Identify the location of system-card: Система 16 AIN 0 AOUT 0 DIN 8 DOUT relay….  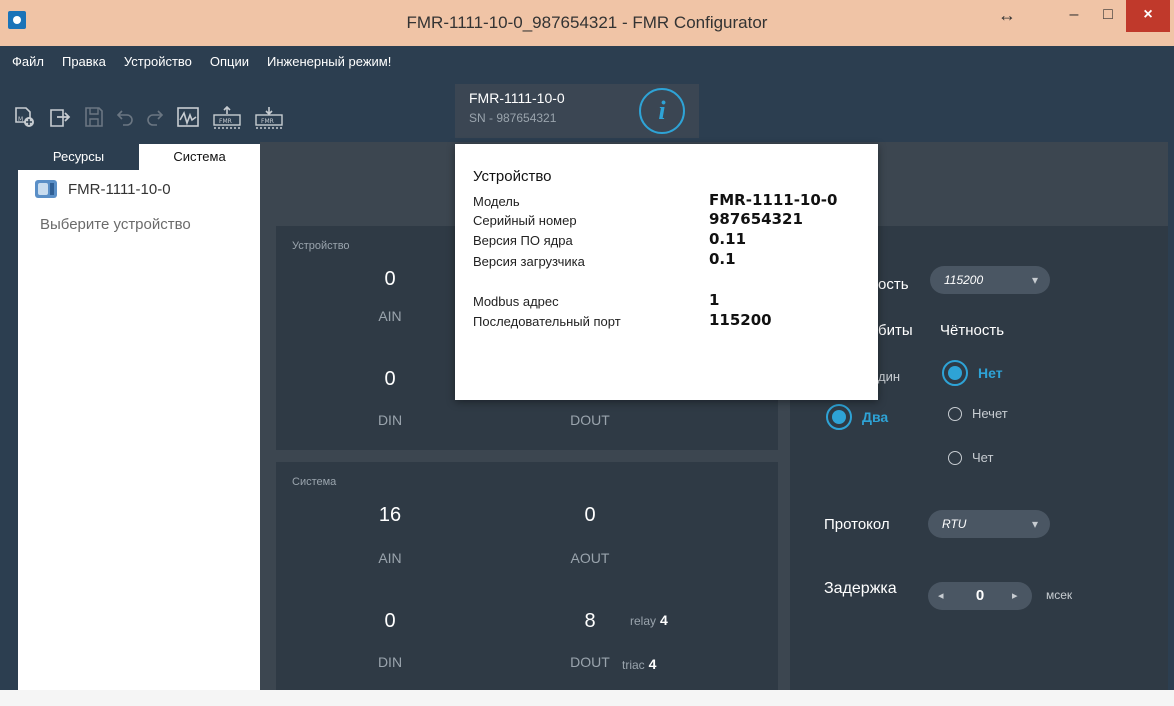
(527, 576).